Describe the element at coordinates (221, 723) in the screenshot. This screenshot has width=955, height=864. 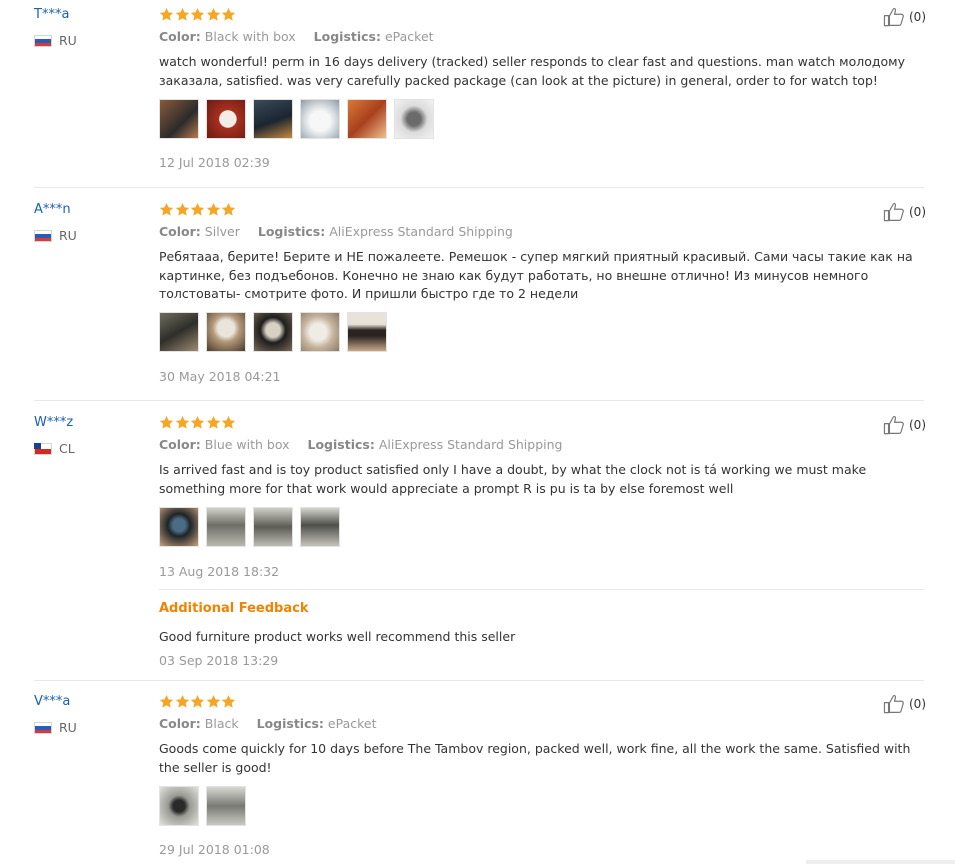
I see `color-value: Black` at that location.